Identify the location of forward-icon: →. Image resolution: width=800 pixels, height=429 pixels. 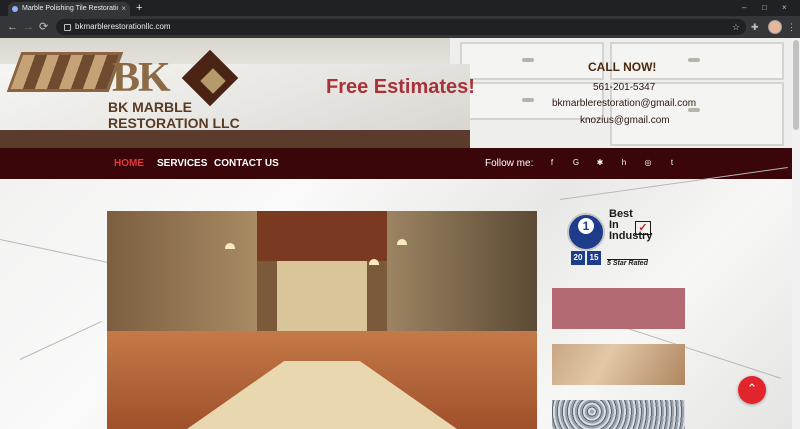
(28, 27).